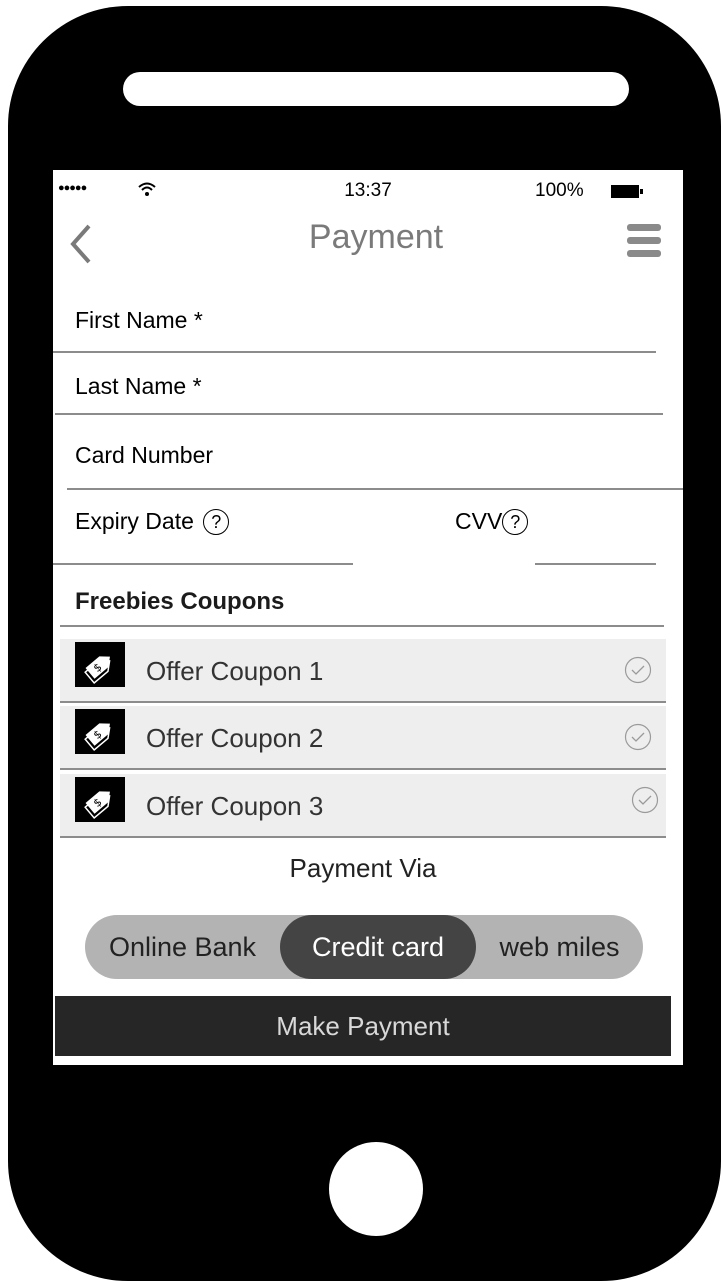  Describe the element at coordinates (235, 806) in the screenshot. I see `coupon-label: Offer Coupon 3` at that location.